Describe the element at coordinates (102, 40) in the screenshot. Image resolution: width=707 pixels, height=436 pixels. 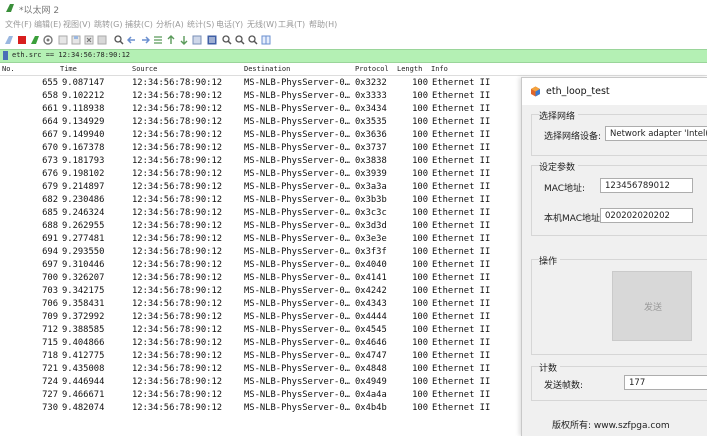
I see `reload-file-icon` at that location.